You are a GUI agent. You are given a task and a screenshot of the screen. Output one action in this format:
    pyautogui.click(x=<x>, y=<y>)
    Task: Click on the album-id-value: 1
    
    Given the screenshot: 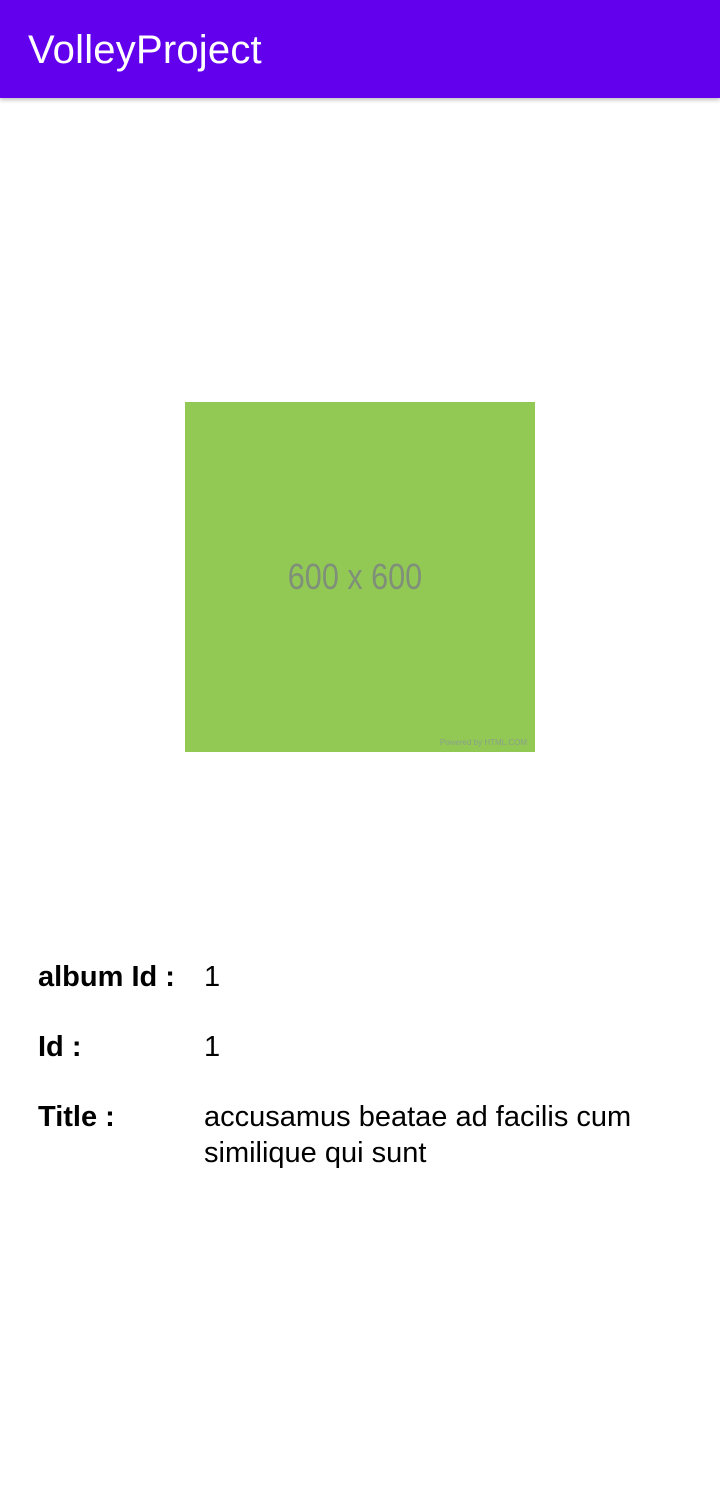 What is the action you would take?
    pyautogui.click(x=212, y=977)
    